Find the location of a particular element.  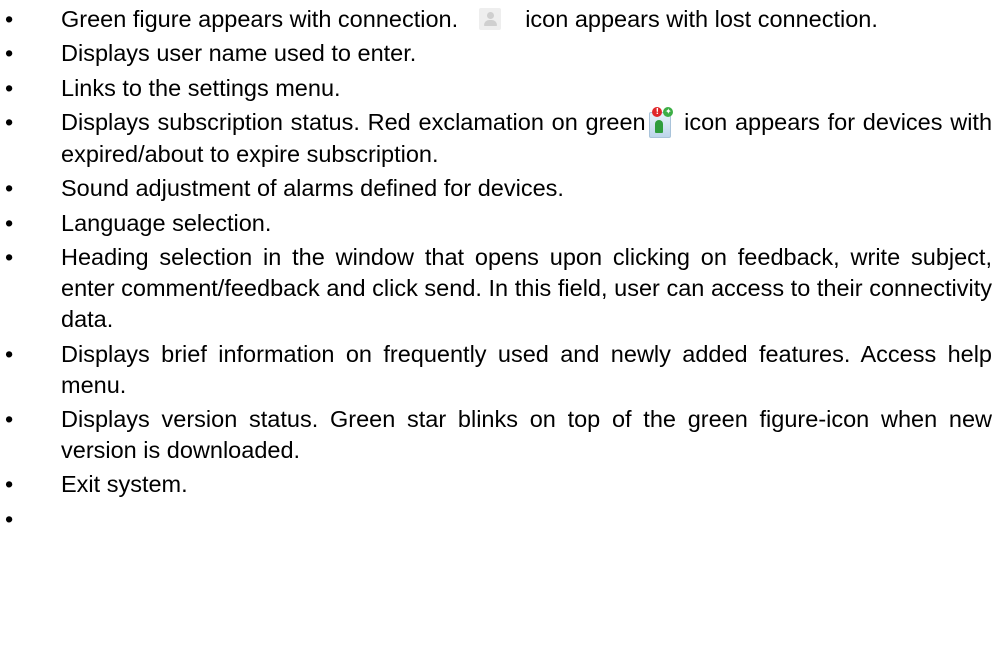

subscription-alert-icon: ! ✦ is located at coordinates (660, 122).